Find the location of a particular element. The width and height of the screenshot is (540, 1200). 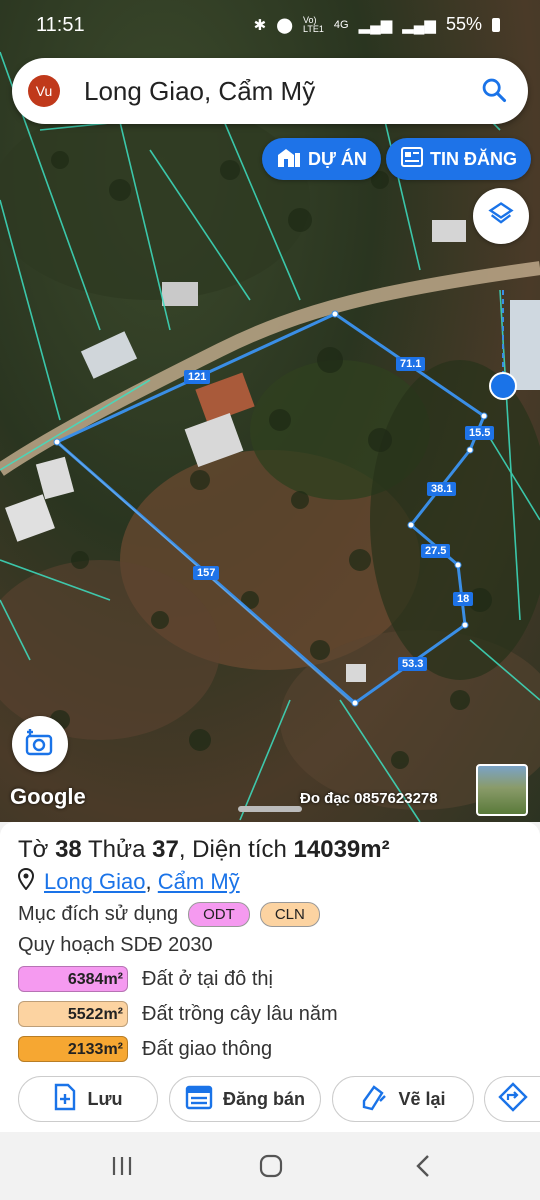

signal-icon: ▂▄▆ is located at coordinates (375, 25).